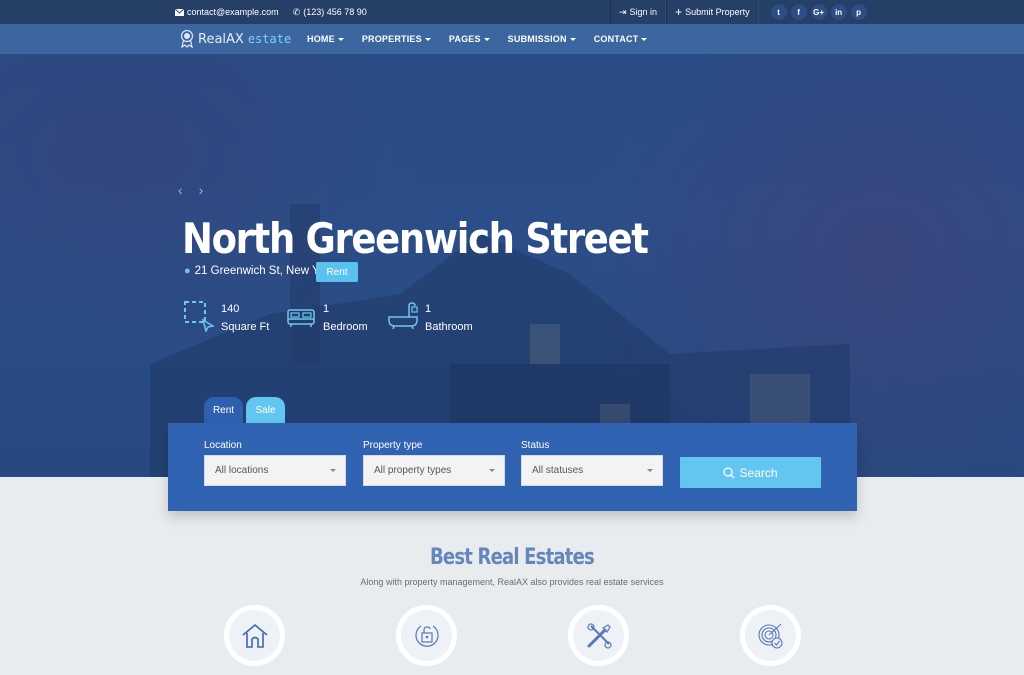 The height and width of the screenshot is (675, 1024). I want to click on home-icon, so click(254, 635).